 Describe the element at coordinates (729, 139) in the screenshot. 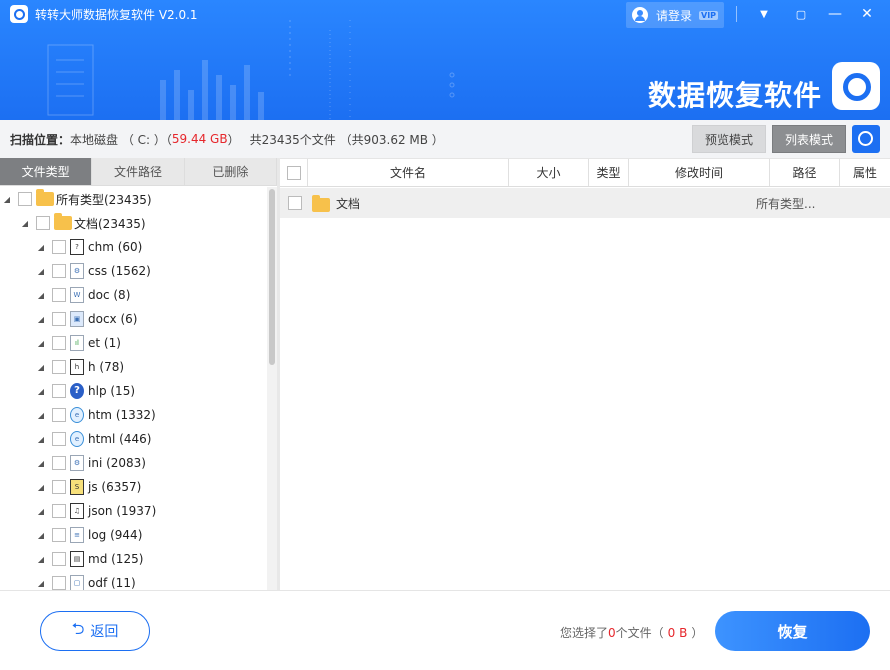

I see `preview-mode-button: 预览模式` at that location.